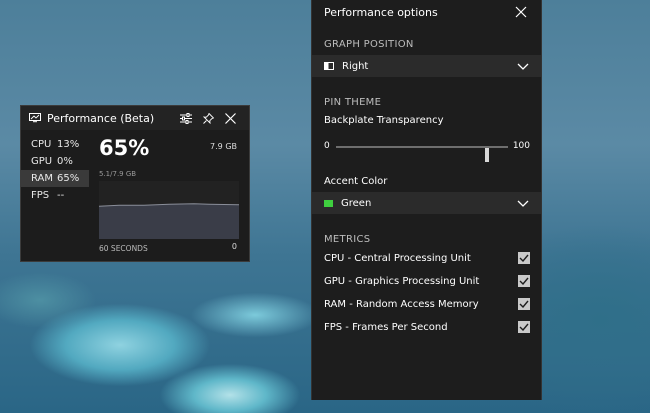 Image resolution: width=650 pixels, height=413 pixels. I want to click on graph-position-value: Right, so click(355, 66).